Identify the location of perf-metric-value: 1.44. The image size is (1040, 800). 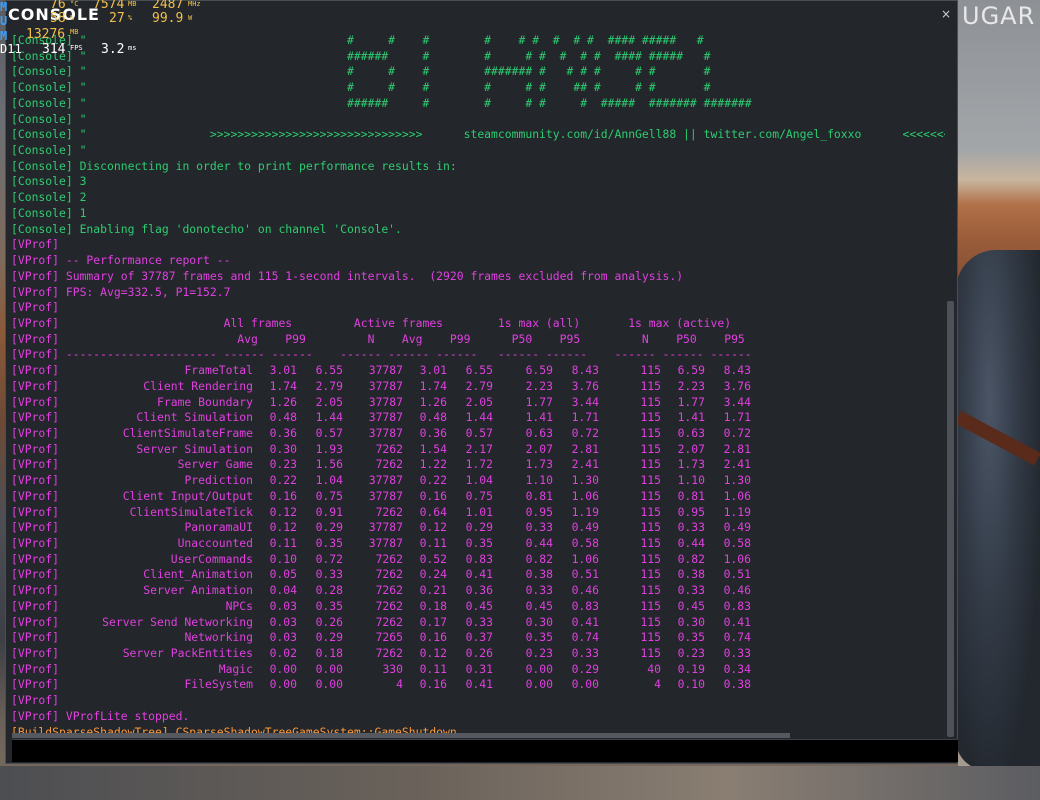
(479, 417).